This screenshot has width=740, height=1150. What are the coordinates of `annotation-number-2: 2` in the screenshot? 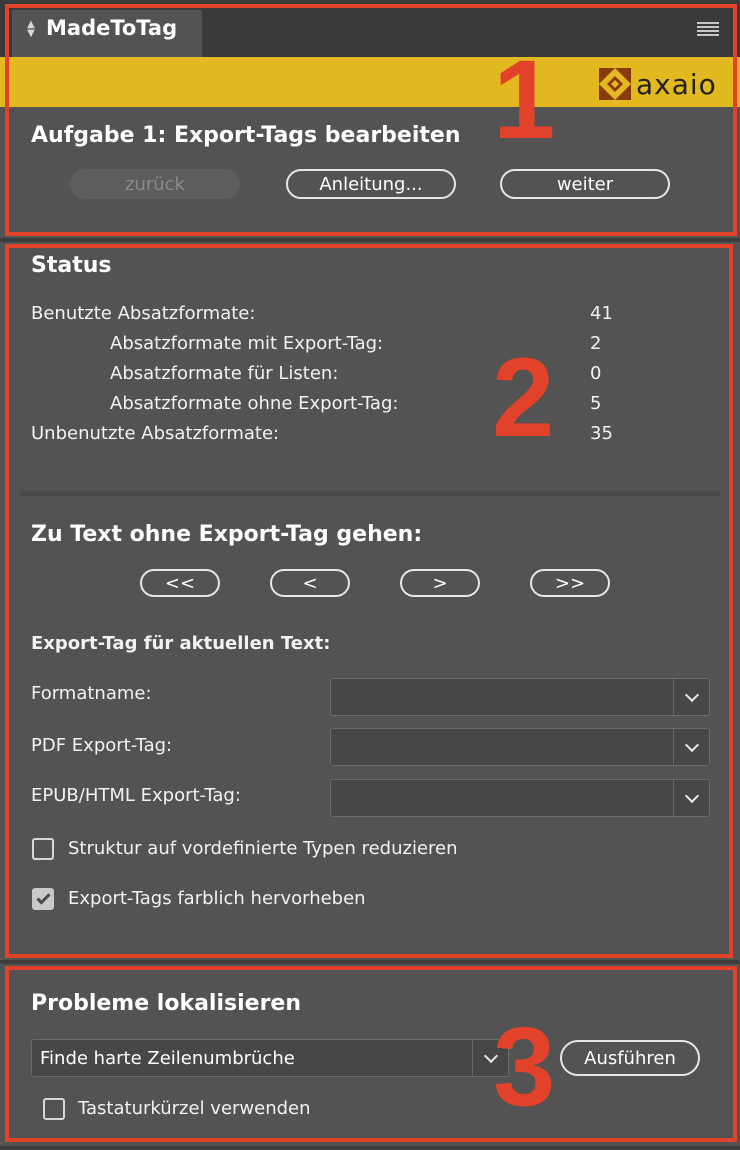 It's located at (523, 397).